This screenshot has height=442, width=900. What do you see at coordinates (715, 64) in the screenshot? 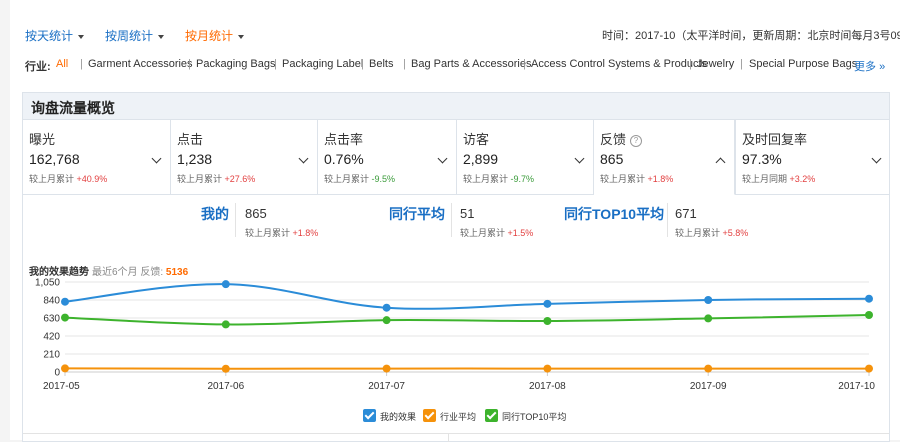
I see `industry-item-jewelry: Jewelry` at bounding box center [715, 64].